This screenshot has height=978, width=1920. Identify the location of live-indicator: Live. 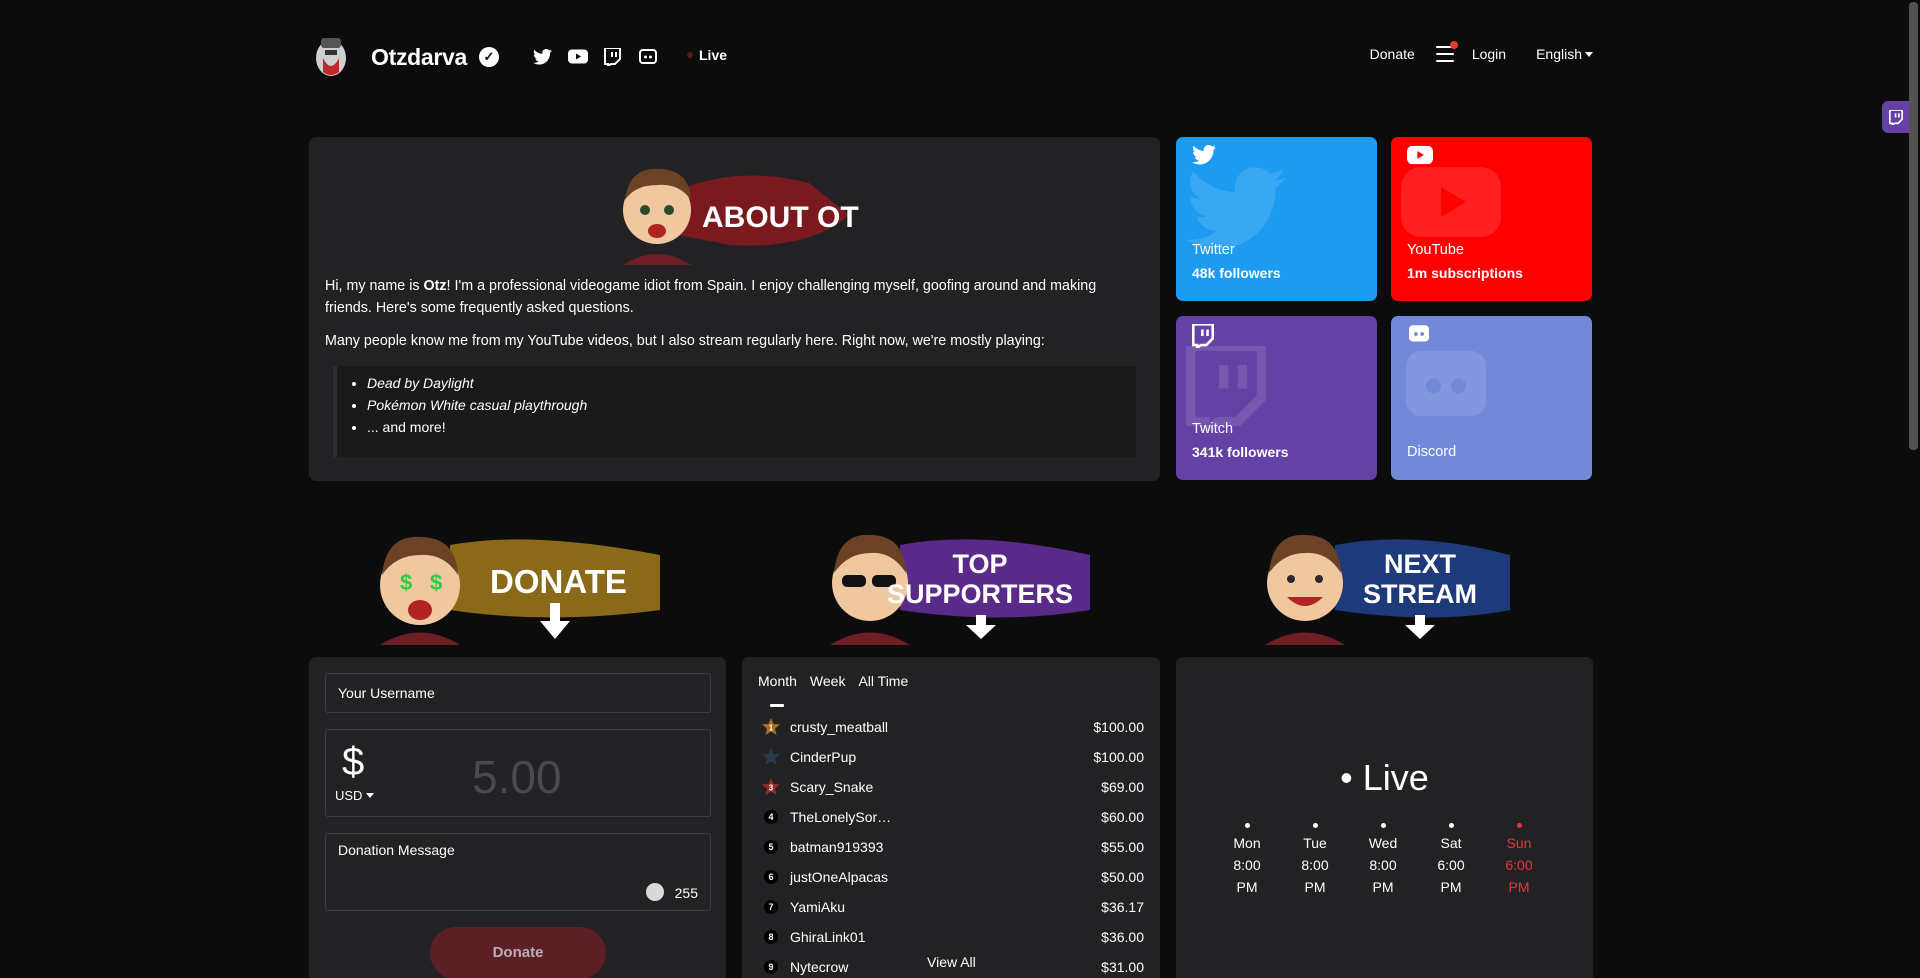
(707, 55).